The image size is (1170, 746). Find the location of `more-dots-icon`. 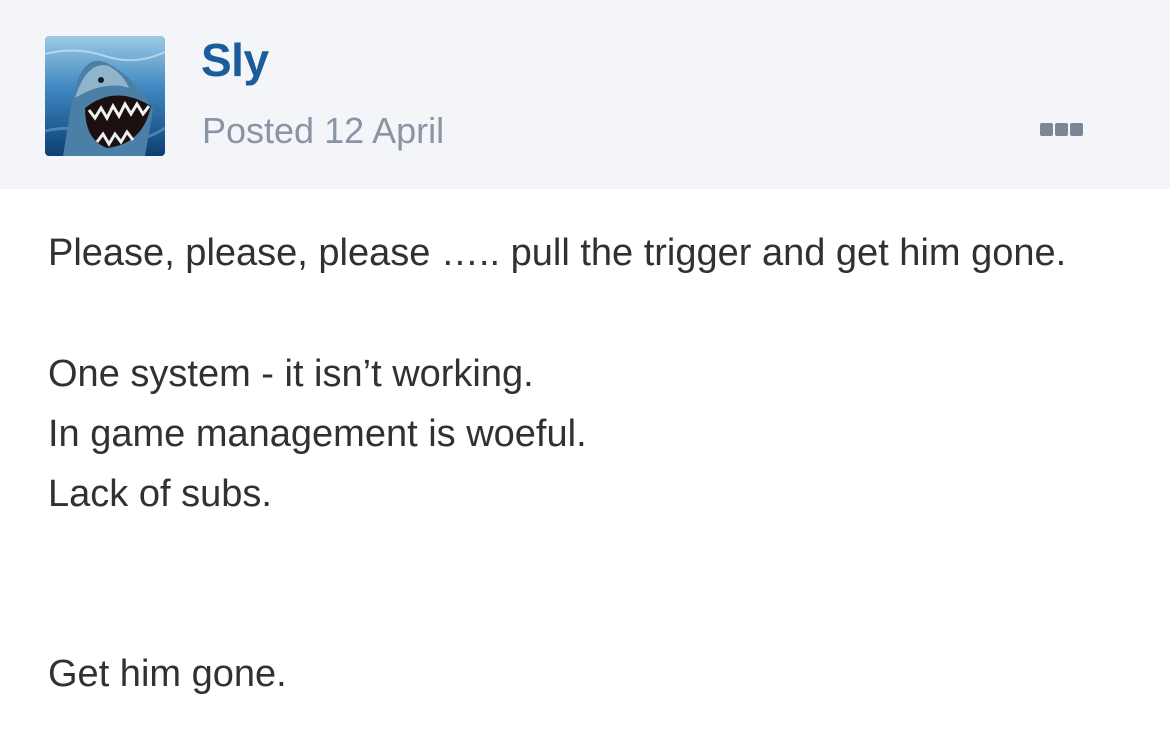

more-dots-icon is located at coordinates (1061, 129).